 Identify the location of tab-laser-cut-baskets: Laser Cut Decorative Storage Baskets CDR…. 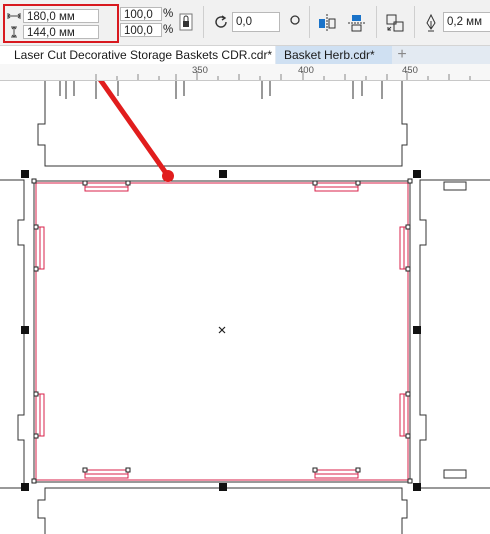
(137, 55).